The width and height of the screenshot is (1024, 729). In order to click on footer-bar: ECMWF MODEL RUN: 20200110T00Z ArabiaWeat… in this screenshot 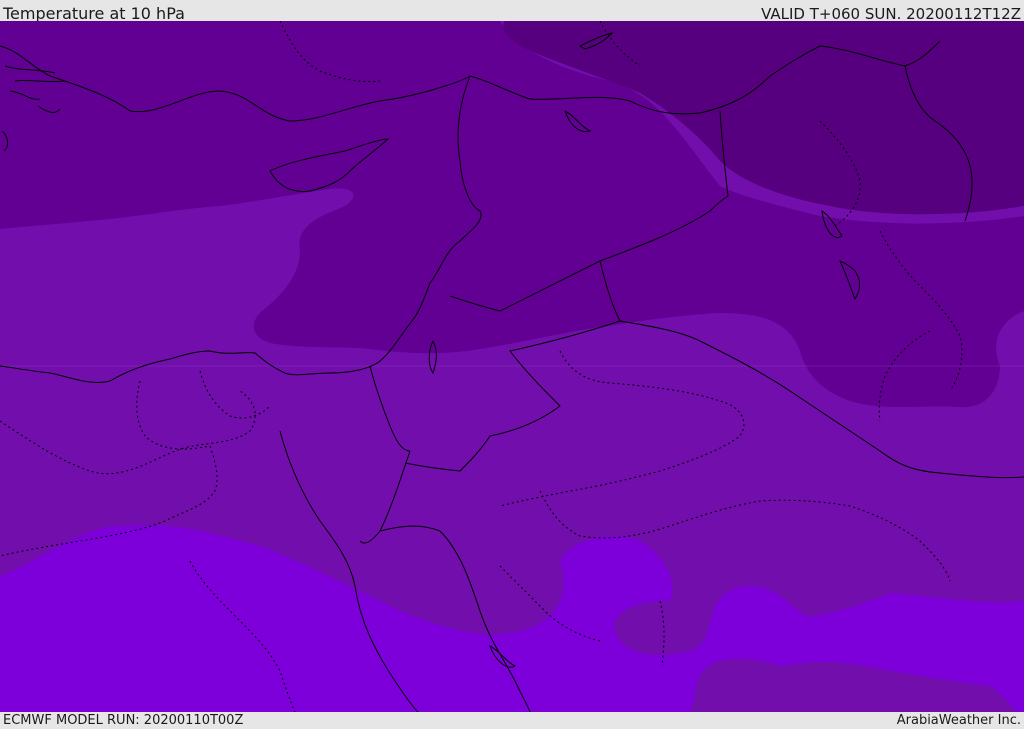, I will do `click(512, 720)`.